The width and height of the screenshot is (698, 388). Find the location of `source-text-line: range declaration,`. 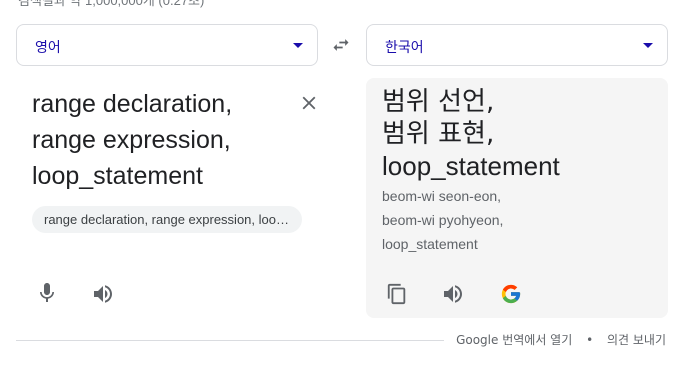

source-text-line: range declaration, is located at coordinates (132, 104).